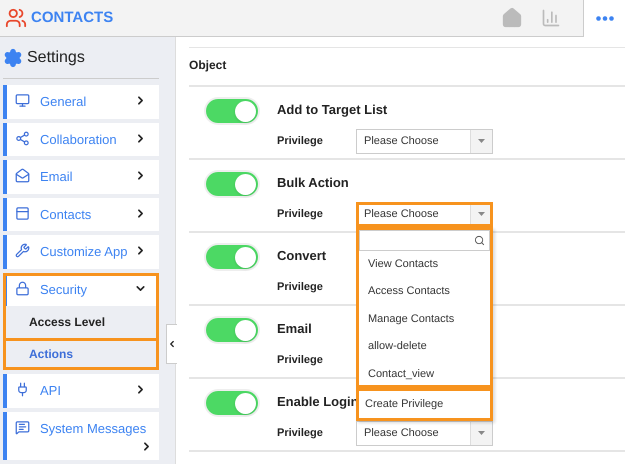  I want to click on app-title: CONTACTS, so click(72, 18).